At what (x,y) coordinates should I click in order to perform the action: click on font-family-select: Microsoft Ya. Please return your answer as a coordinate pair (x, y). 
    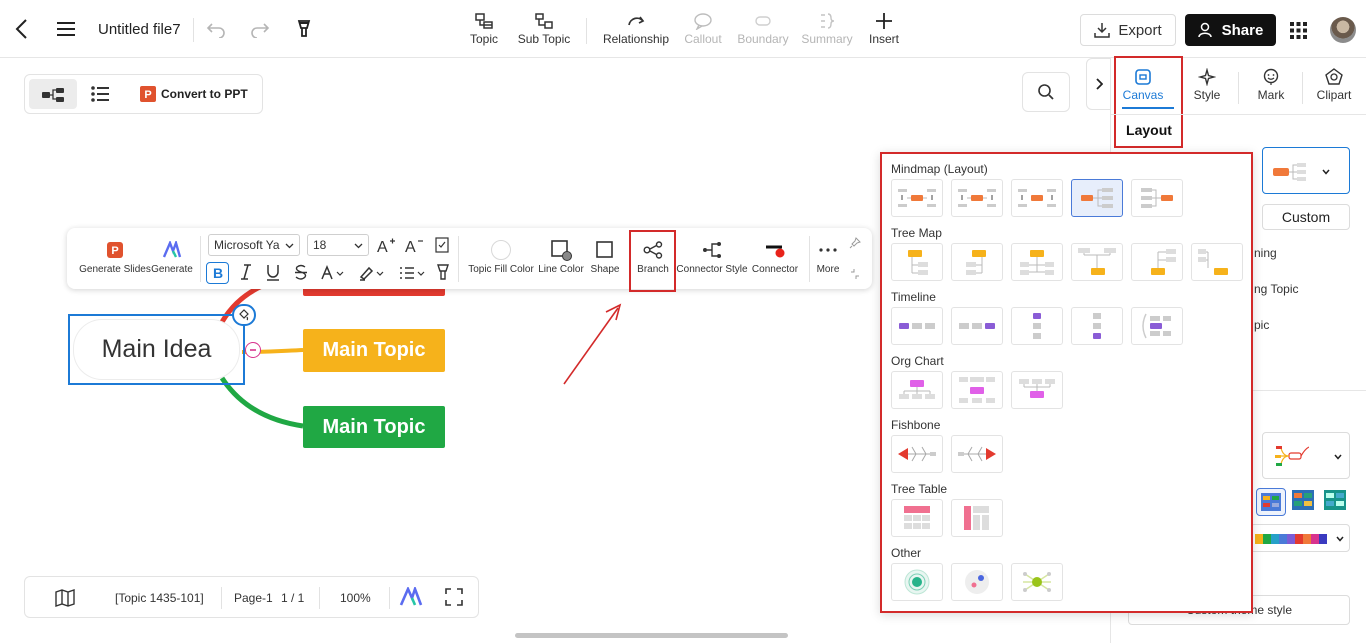
    Looking at the image, I should click on (254, 245).